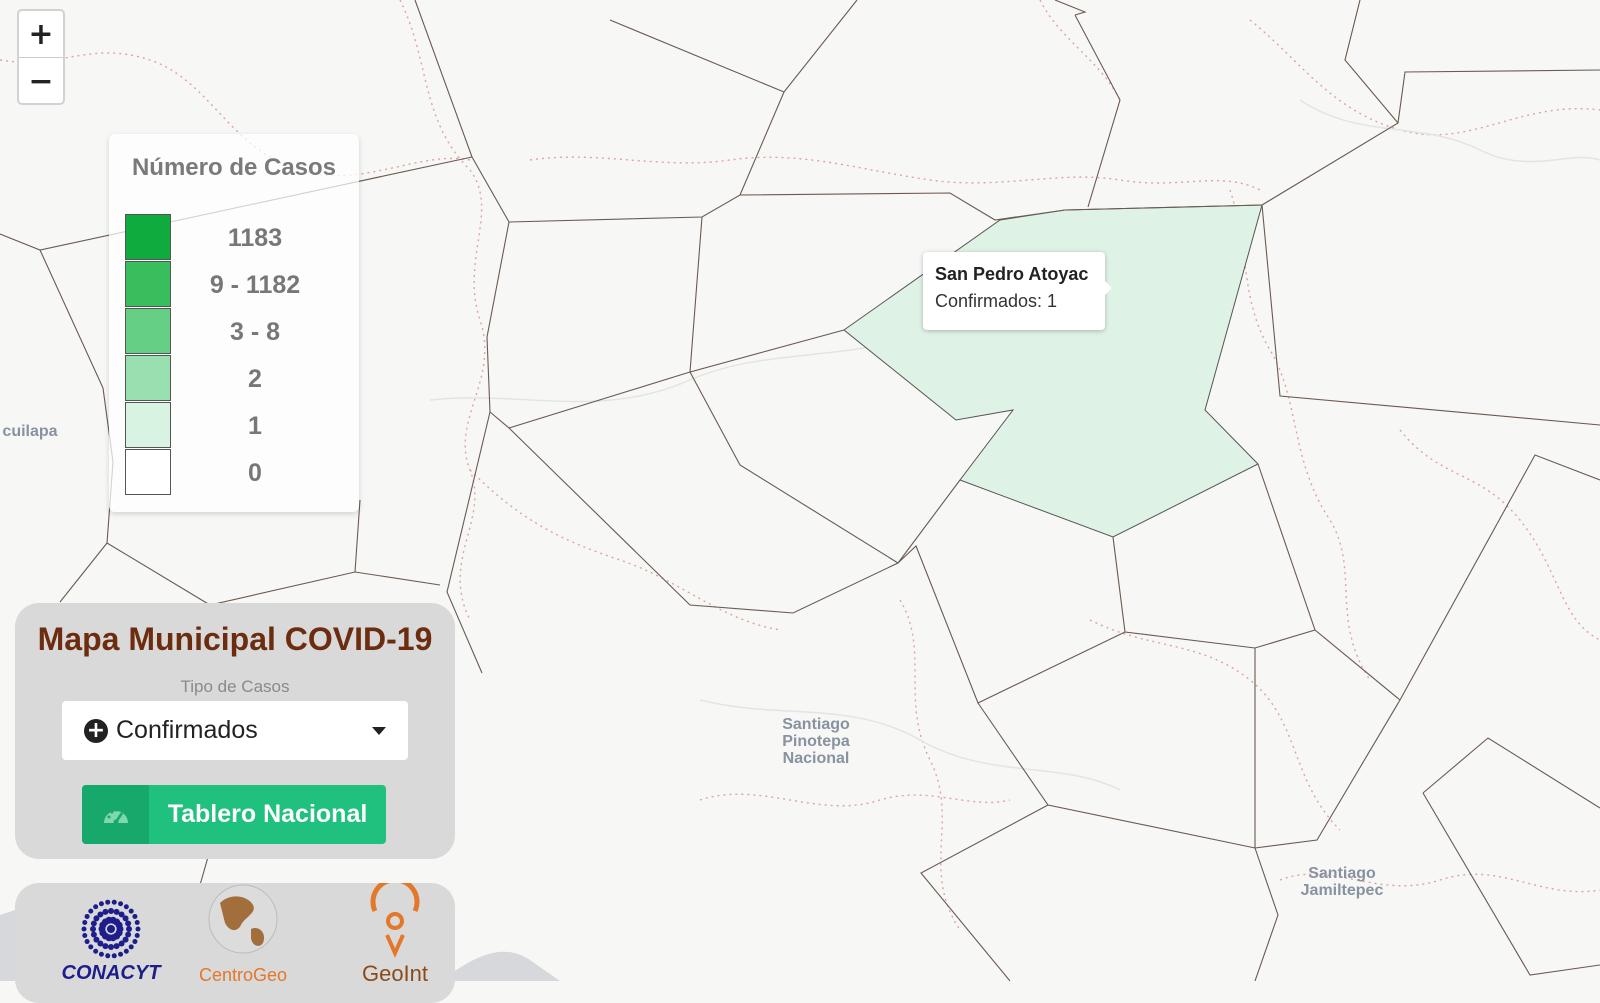  Describe the element at coordinates (41, 34) in the screenshot. I see `zoom-in-button: +` at that location.